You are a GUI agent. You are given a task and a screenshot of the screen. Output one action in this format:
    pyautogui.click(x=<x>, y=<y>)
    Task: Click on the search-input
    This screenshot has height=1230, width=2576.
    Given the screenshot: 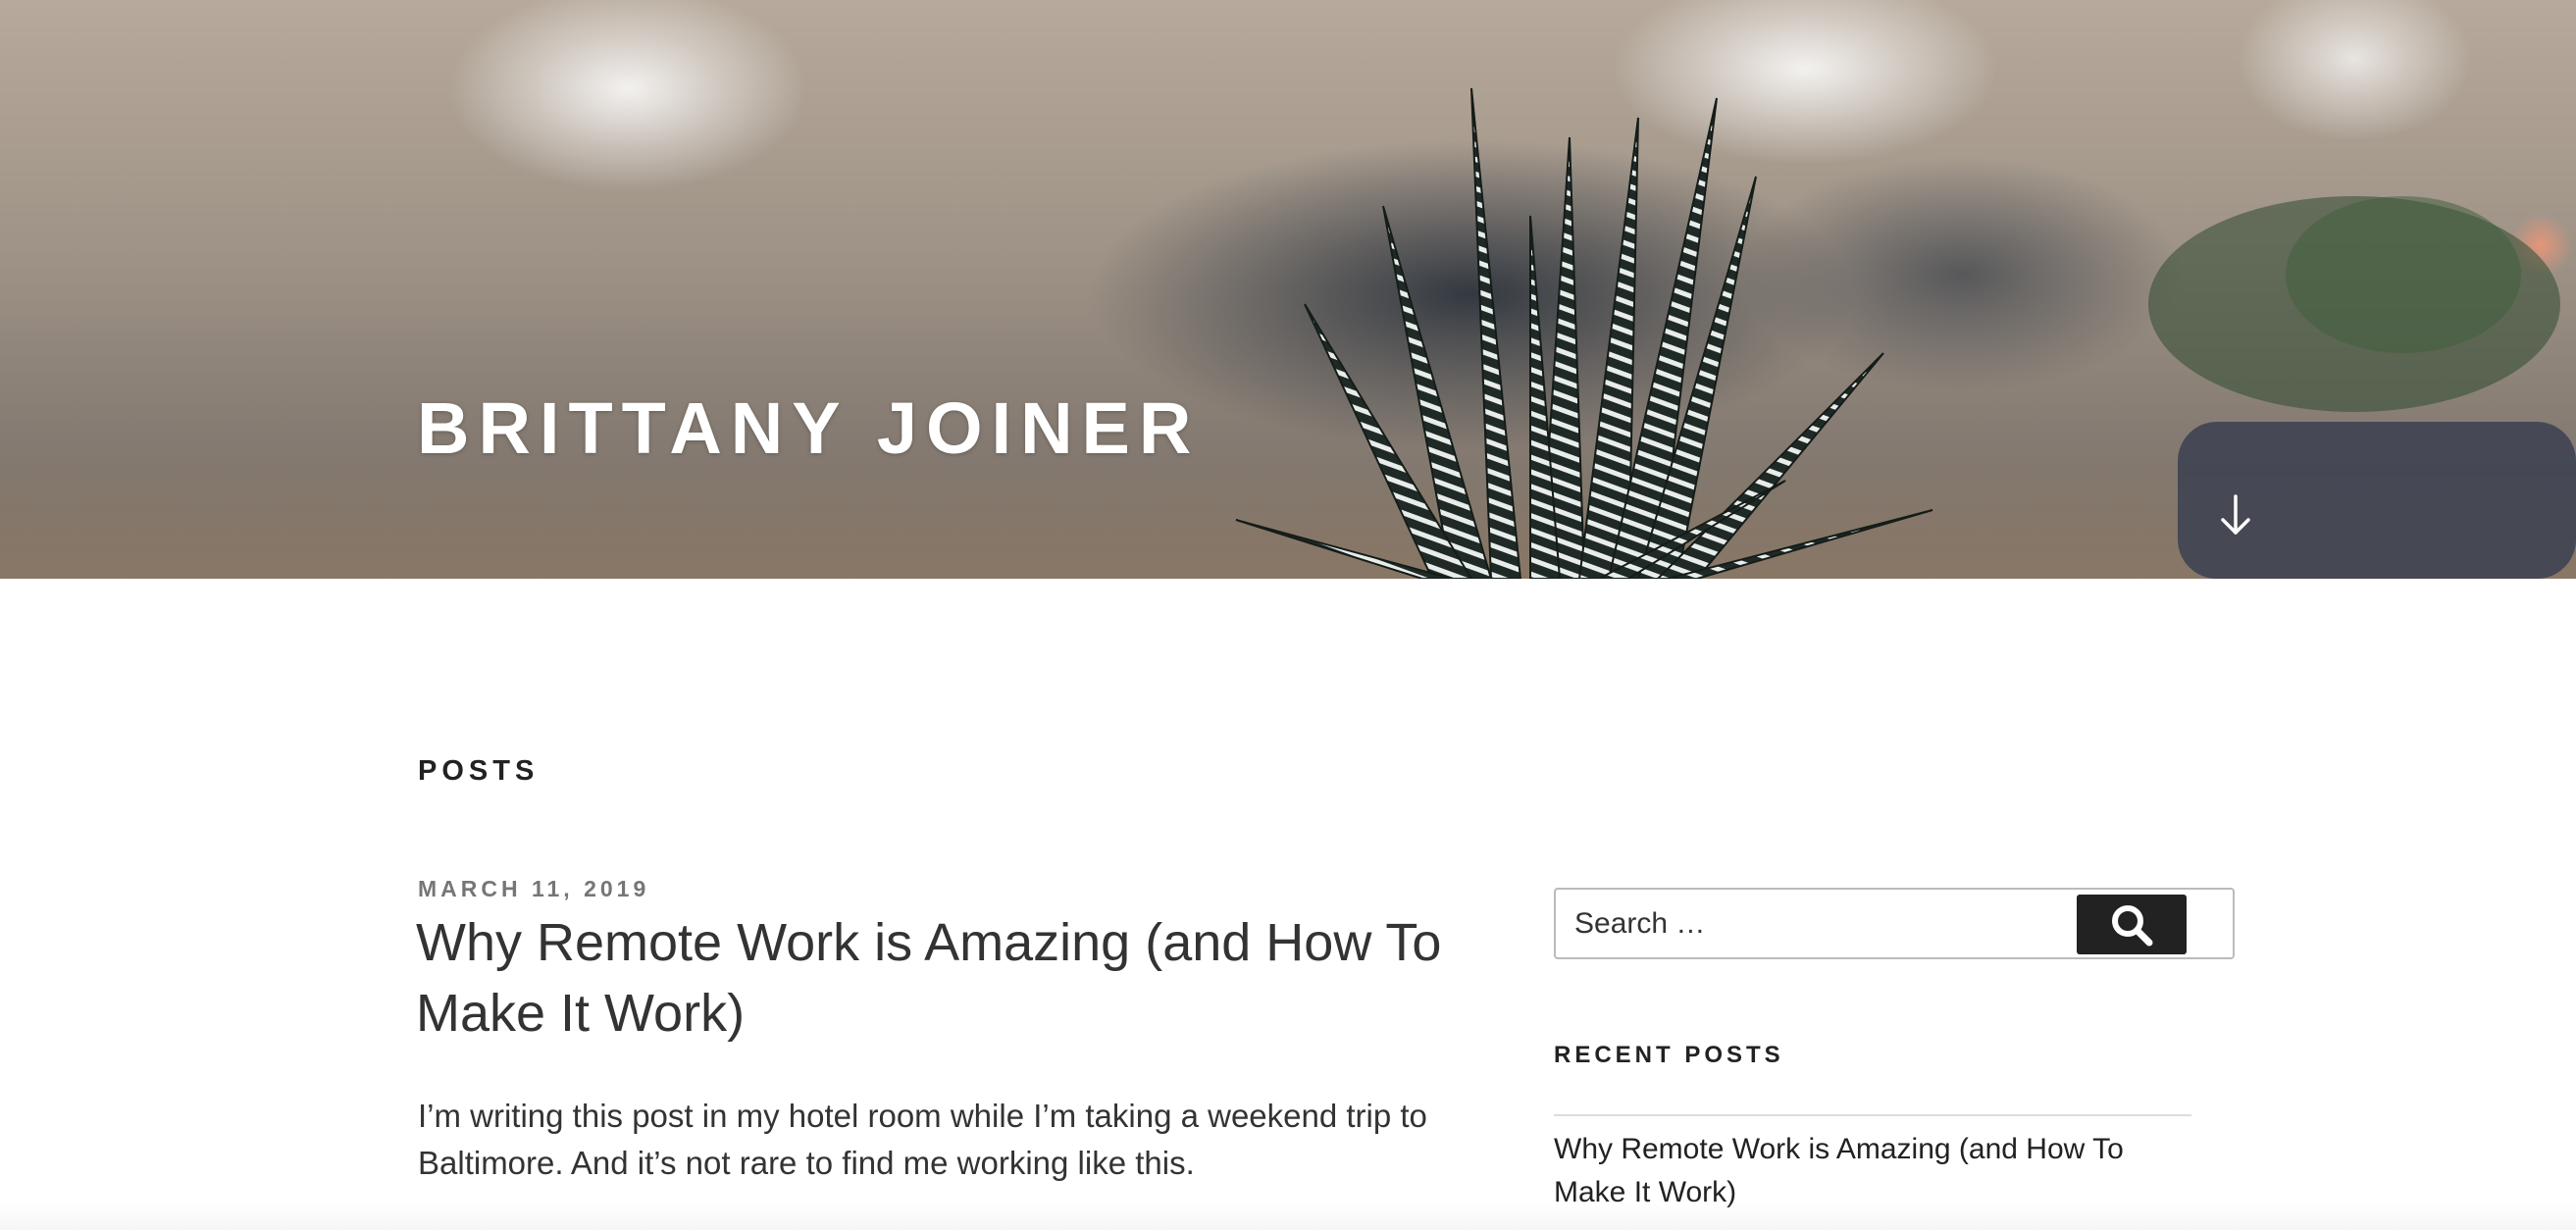 What is the action you would take?
    pyautogui.click(x=1811, y=923)
    